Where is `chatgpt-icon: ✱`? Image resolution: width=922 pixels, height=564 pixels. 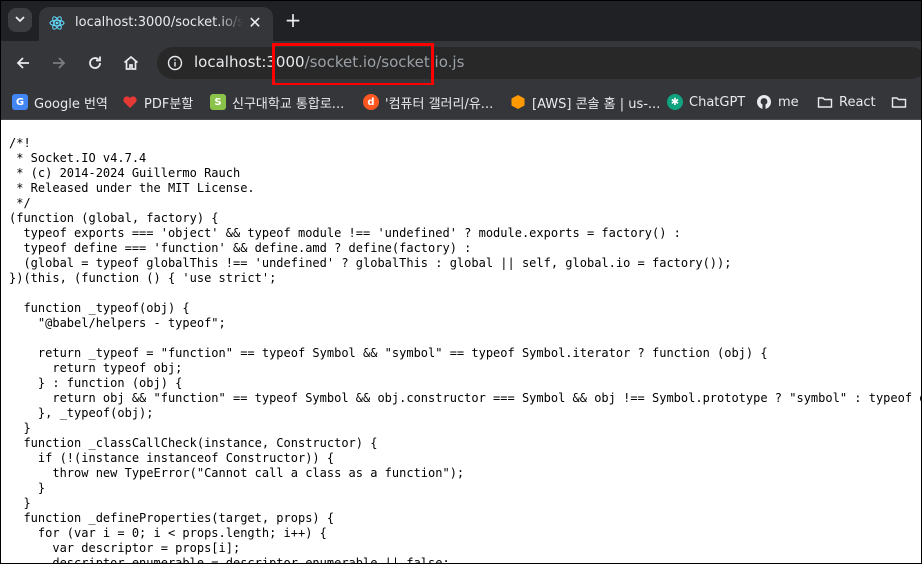 chatgpt-icon: ✱ is located at coordinates (675, 102).